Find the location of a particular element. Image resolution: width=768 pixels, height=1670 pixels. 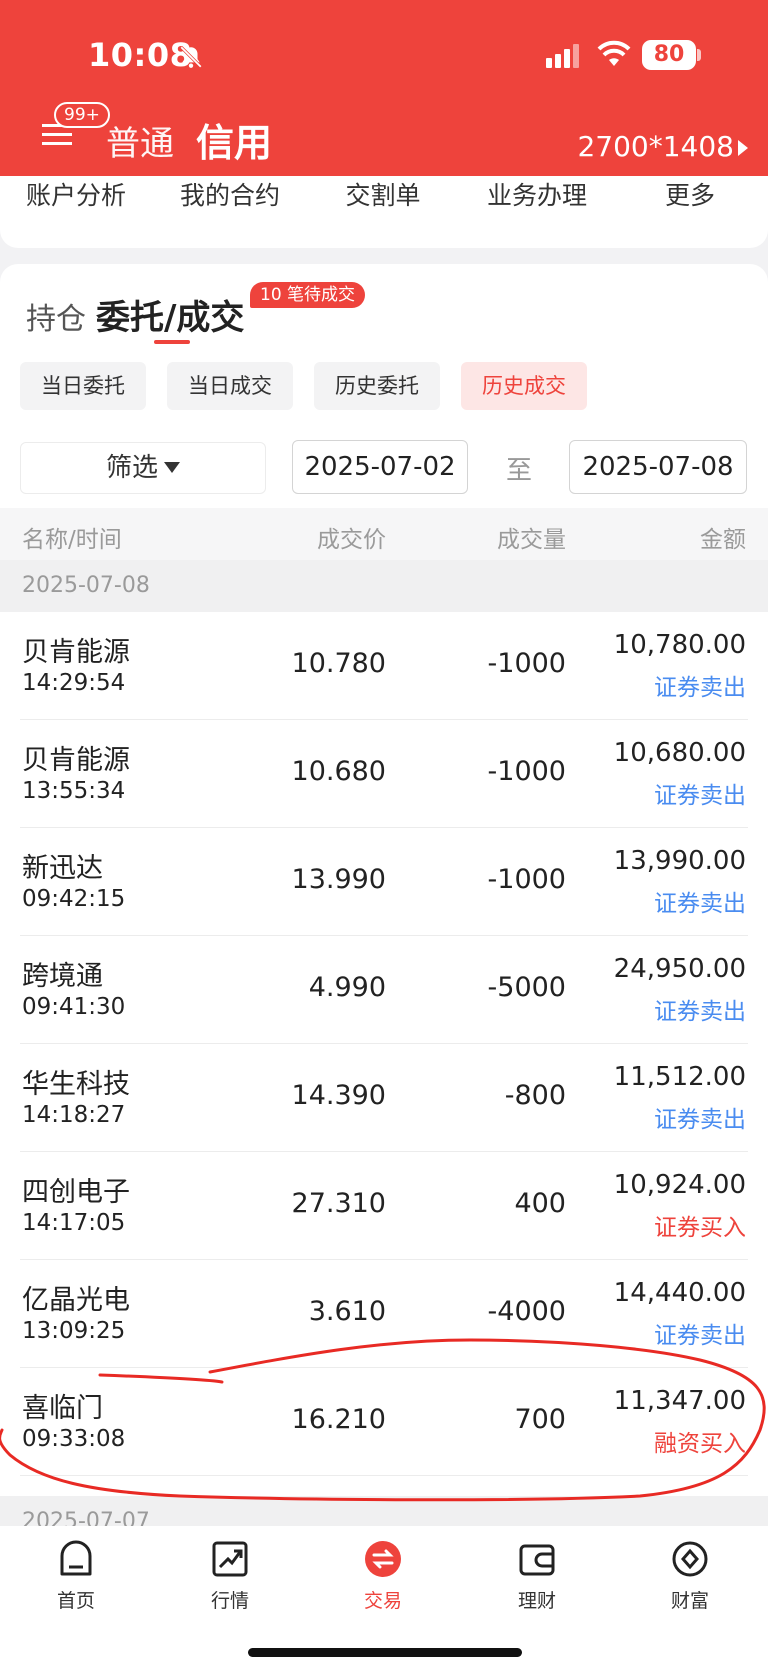

stock-name: 亿晶光电 is located at coordinates (76, 1300).